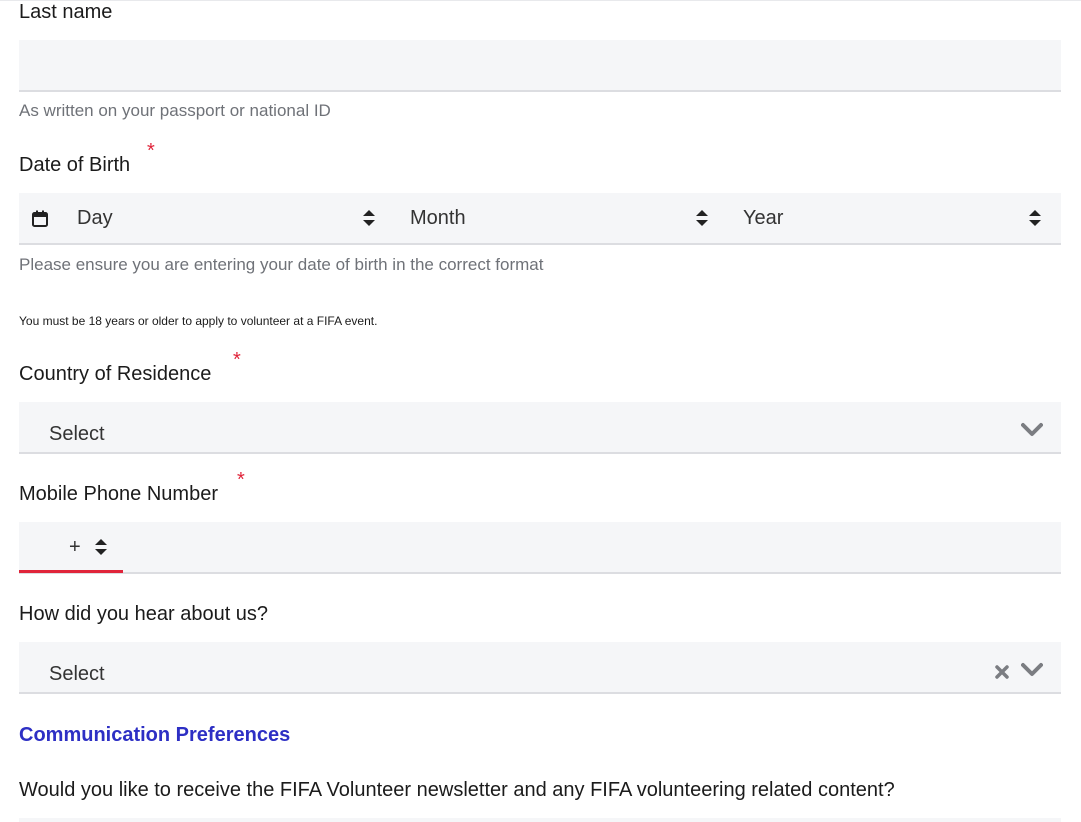 The height and width of the screenshot is (822, 1081). Describe the element at coordinates (224, 218) in the screenshot. I see `dob-day-select: Day` at that location.